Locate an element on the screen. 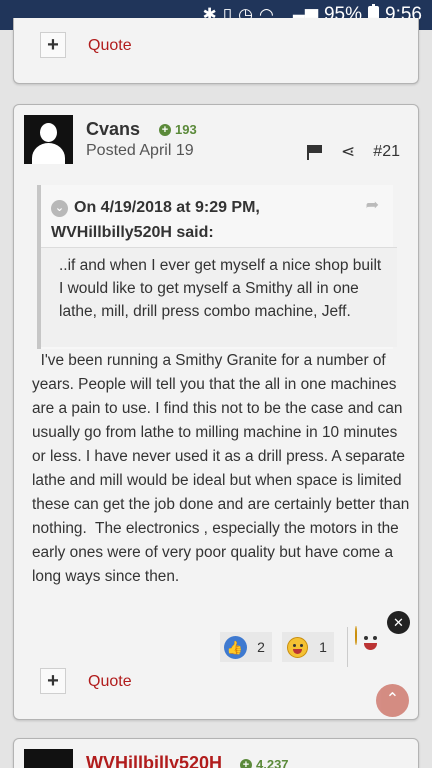 This screenshot has height=768, width=432. avatar-head is located at coordinates (48, 132).